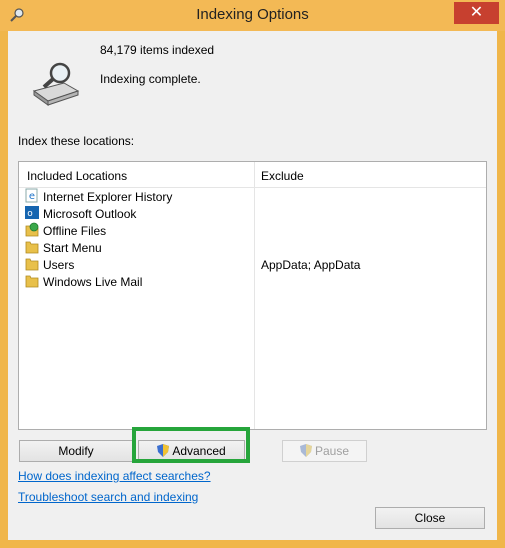 The width and height of the screenshot is (505, 548). What do you see at coordinates (332, 451) in the screenshot?
I see `pause-button-label: Pause` at bounding box center [332, 451].